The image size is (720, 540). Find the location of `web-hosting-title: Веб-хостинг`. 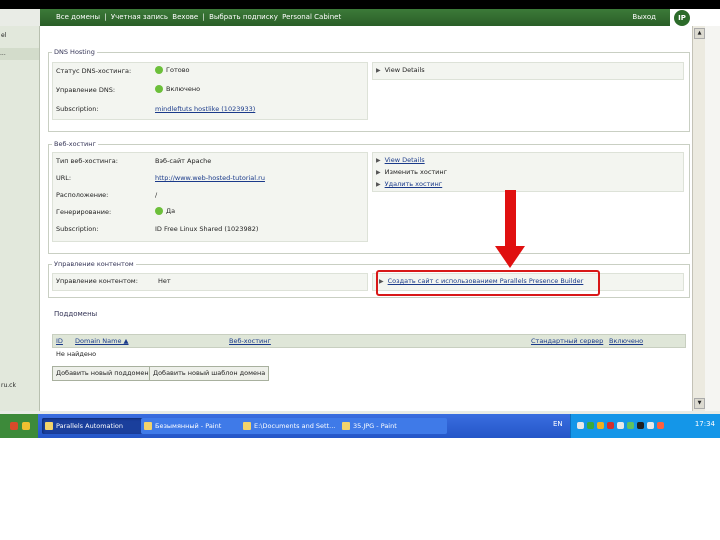

web-hosting-title: Веб-хостинг is located at coordinates (75, 144).